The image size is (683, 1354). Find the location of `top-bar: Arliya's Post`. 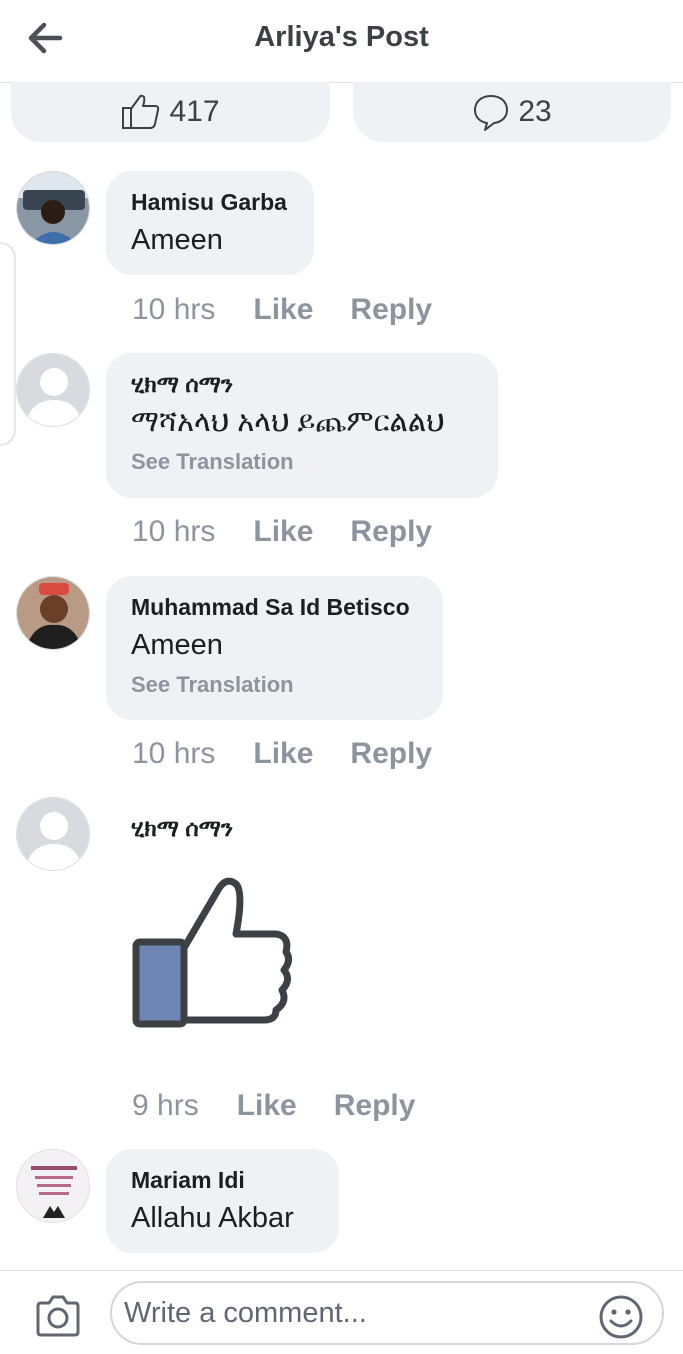

top-bar: Arliya's Post is located at coordinates (341, 41).